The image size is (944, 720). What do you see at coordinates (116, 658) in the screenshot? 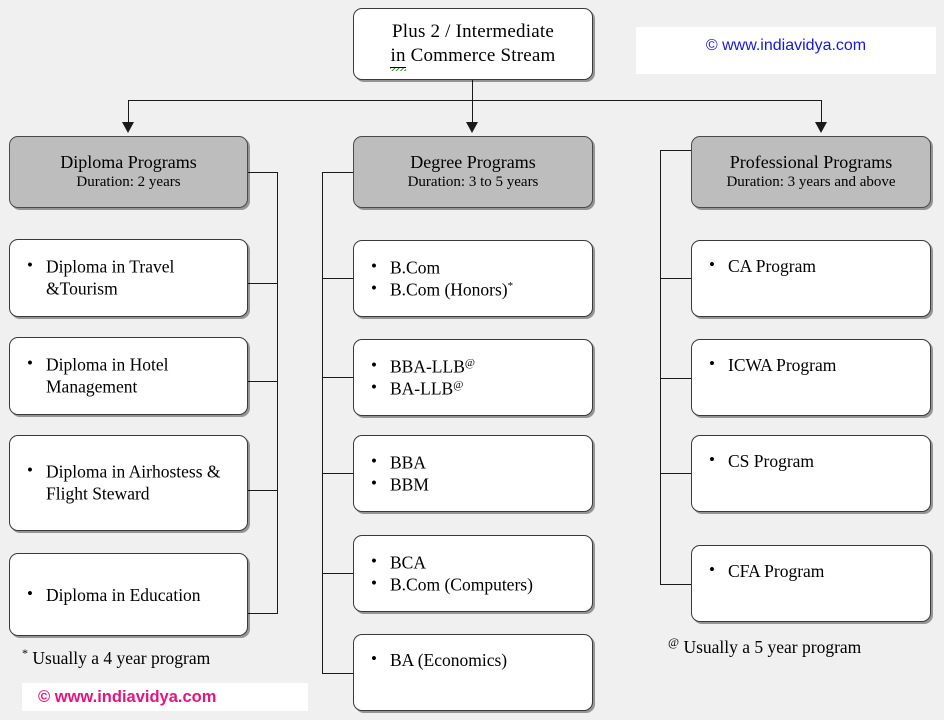
I see `footnote-left-4-year: * Usually a 4 year program` at bounding box center [116, 658].